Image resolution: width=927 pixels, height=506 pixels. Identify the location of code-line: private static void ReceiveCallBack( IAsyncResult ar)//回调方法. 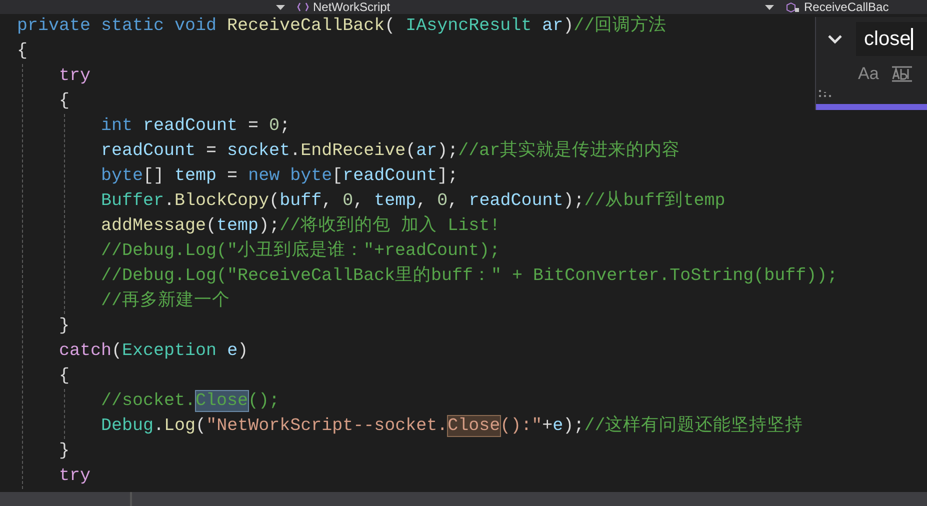
(342, 26).